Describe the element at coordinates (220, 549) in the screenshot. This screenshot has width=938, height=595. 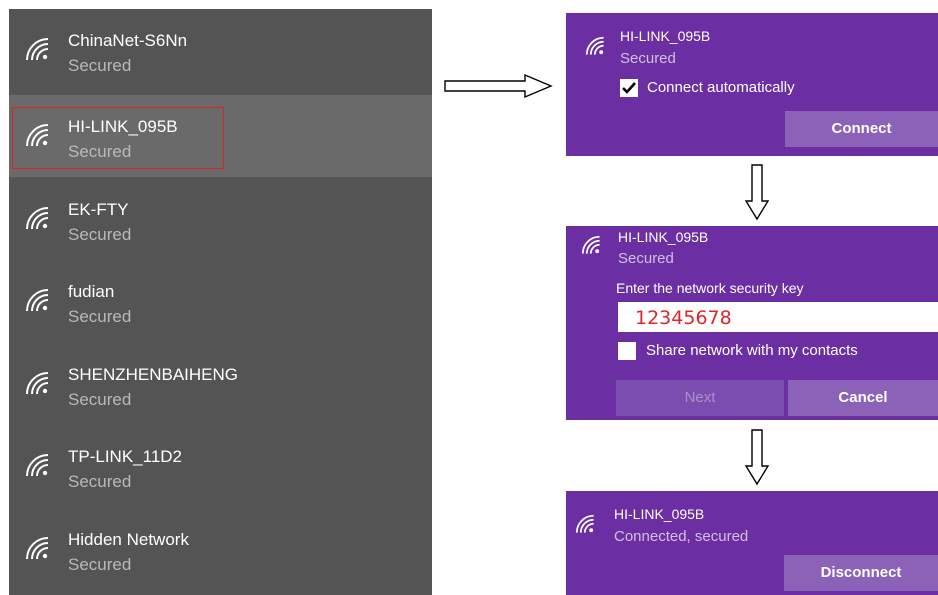
I see `network-item-hidden: Hidden Network Secured` at that location.